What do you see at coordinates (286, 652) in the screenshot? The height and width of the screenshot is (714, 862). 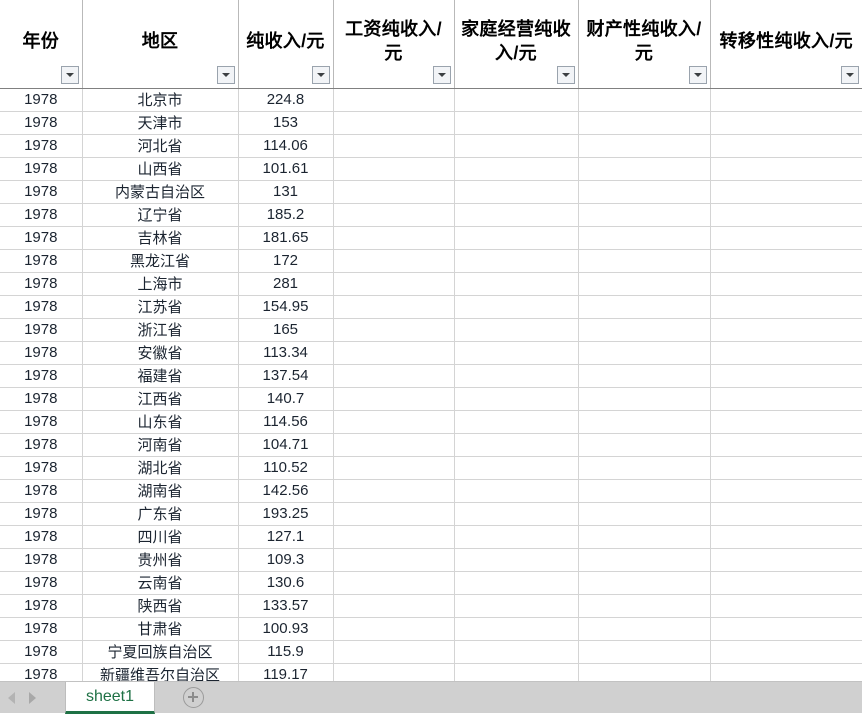 I see `cell-net_income: 115.9` at bounding box center [286, 652].